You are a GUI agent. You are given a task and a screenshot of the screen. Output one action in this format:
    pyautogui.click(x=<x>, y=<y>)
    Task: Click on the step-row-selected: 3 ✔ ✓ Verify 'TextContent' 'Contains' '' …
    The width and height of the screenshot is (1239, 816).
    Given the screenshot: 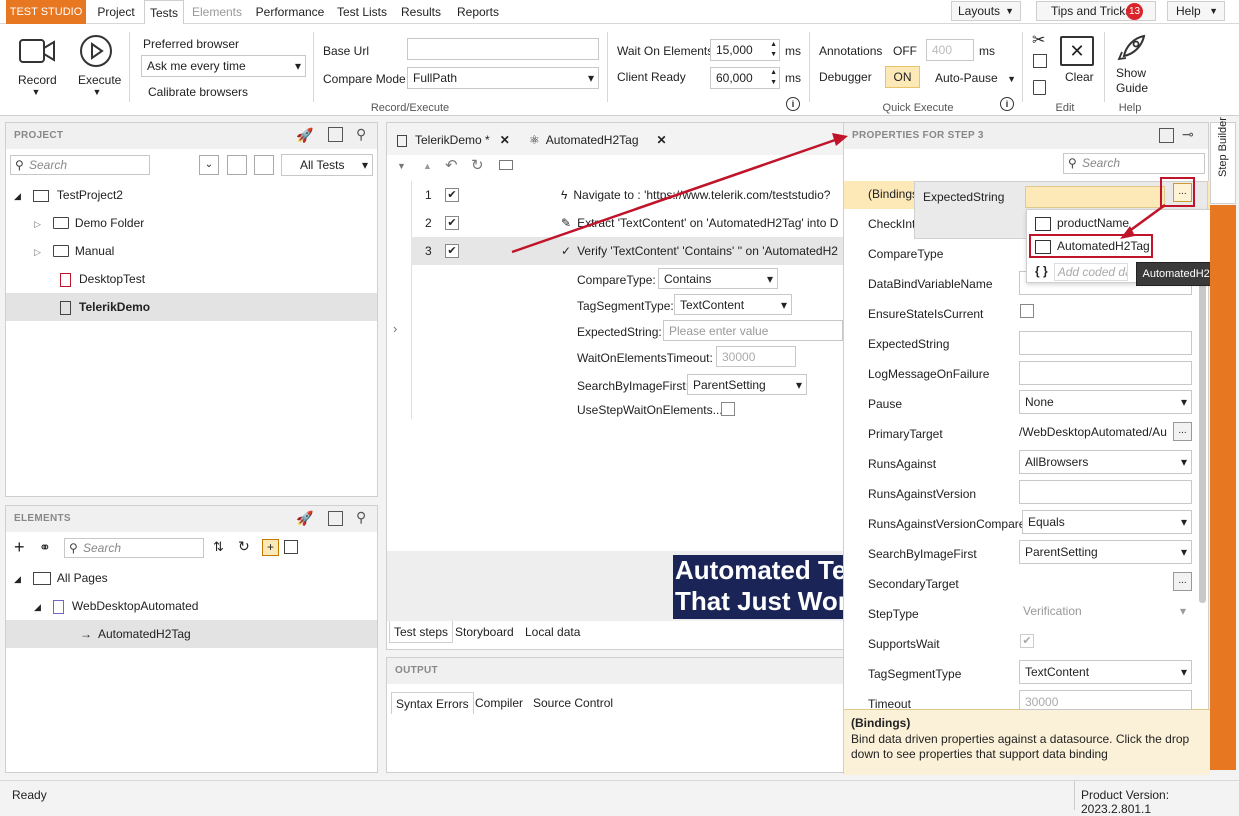 What is the action you would take?
    pyautogui.click(x=627, y=251)
    